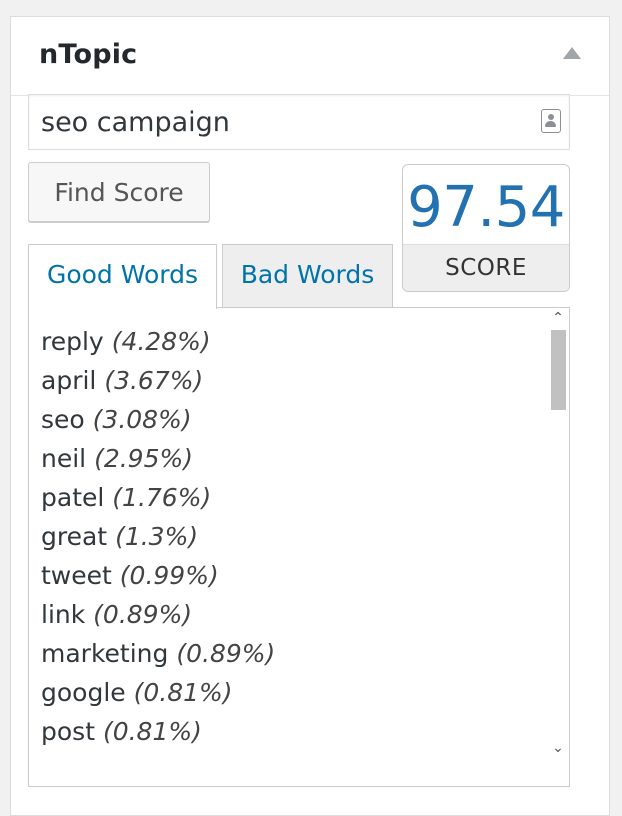 This screenshot has width=622, height=816. I want to click on widget-title: nTopic, so click(88, 54).